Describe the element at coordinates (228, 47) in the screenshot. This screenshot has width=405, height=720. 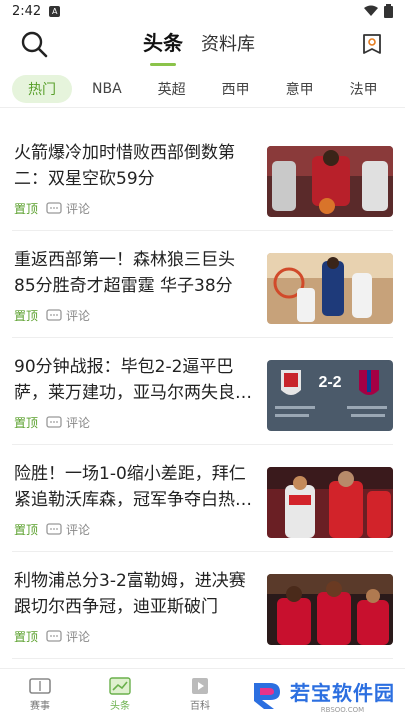
I see `tab-database: 资料库` at that location.